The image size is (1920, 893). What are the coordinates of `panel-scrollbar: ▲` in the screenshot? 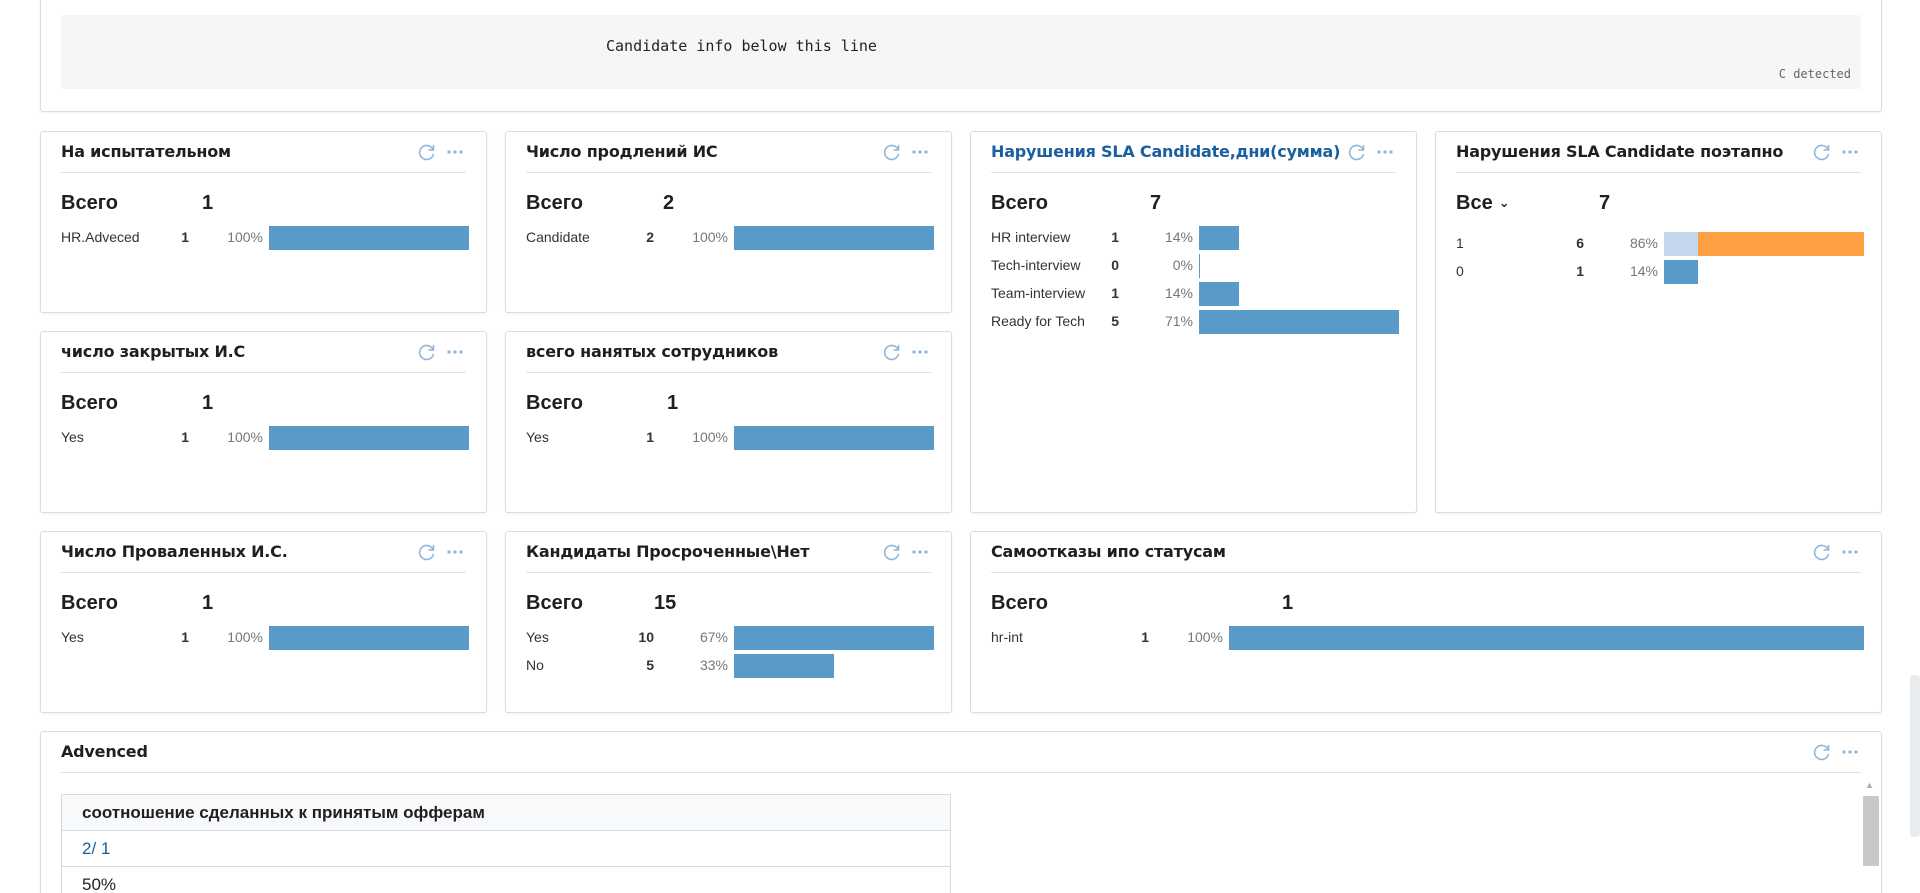 It's located at (1870, 835).